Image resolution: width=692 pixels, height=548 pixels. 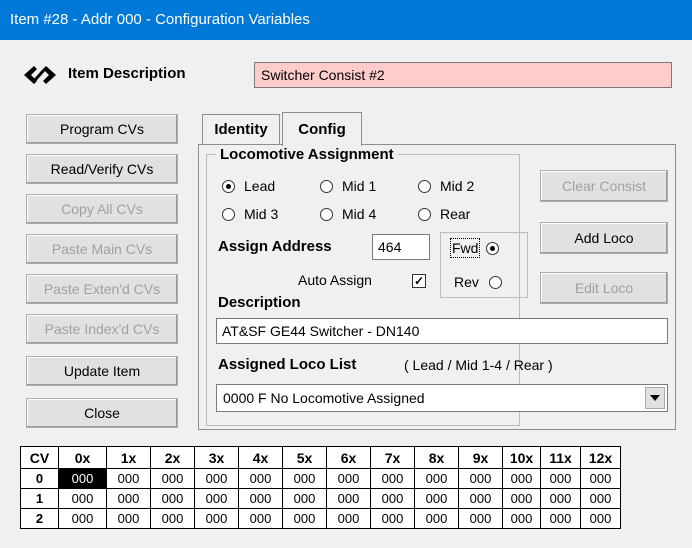 I want to click on paste-main-cvs-button: Paste Main CVs, so click(x=102, y=249).